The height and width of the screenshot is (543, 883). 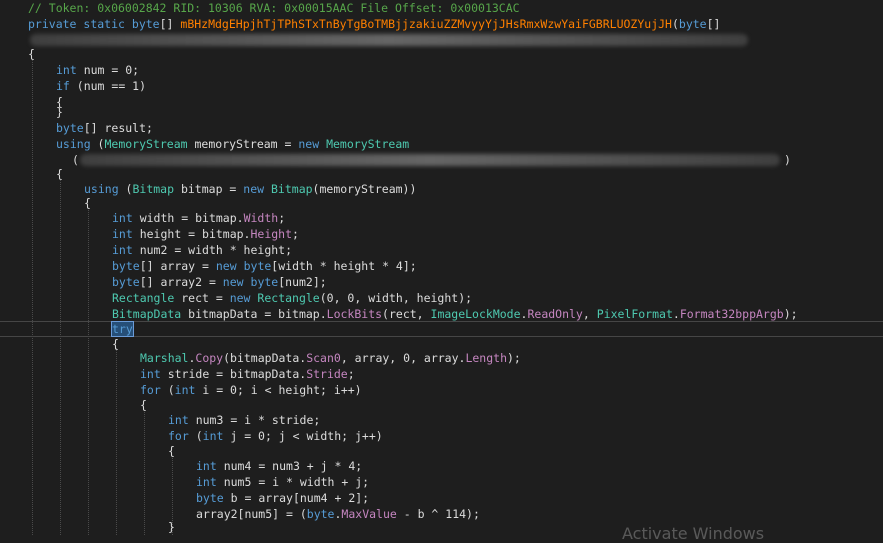 What do you see at coordinates (108, 86) in the screenshot?
I see `code-text: (num == 1)` at bounding box center [108, 86].